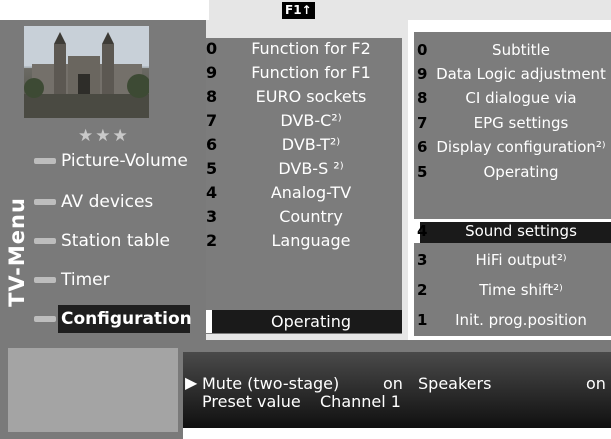  Describe the element at coordinates (212, 72) in the screenshot. I see `menu-item-number: 9` at that location.